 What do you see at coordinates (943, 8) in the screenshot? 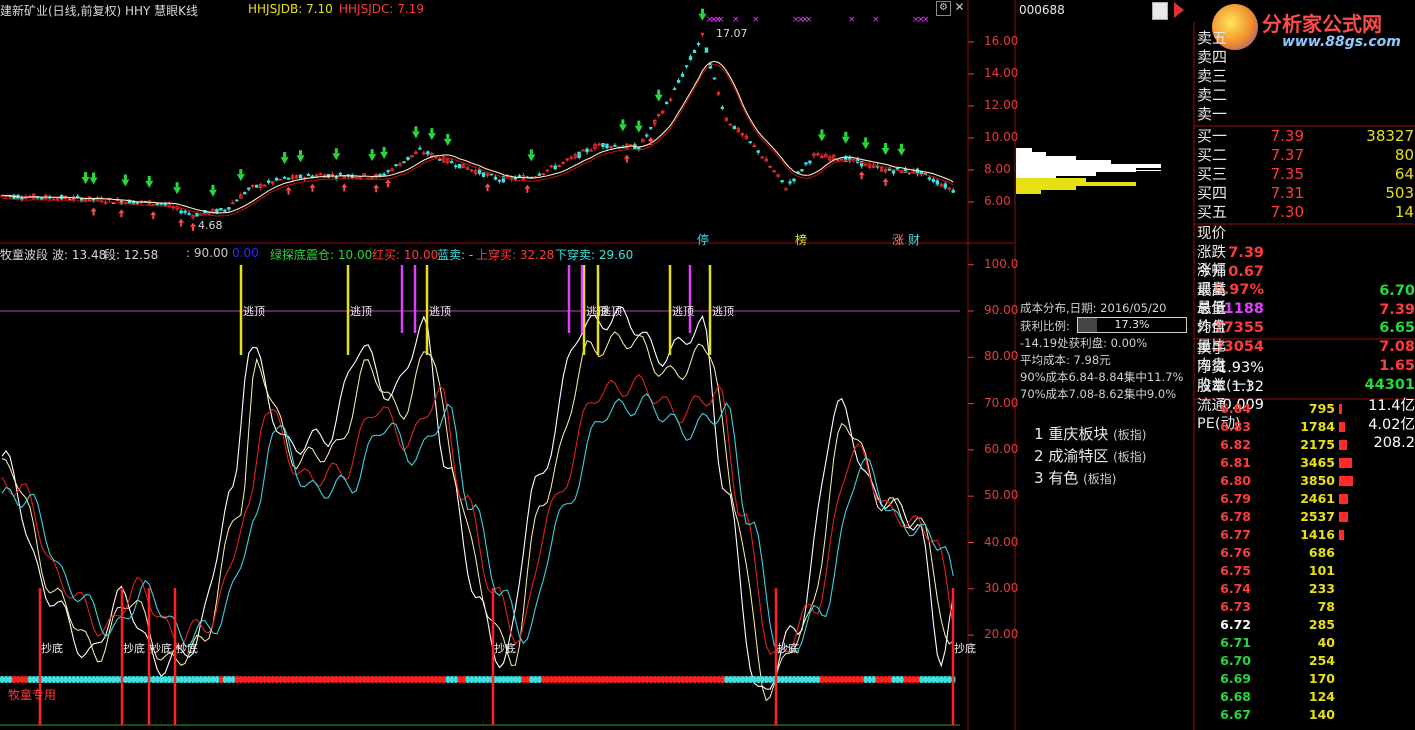
I see `settings-gear-icon: ⚙` at bounding box center [943, 8].